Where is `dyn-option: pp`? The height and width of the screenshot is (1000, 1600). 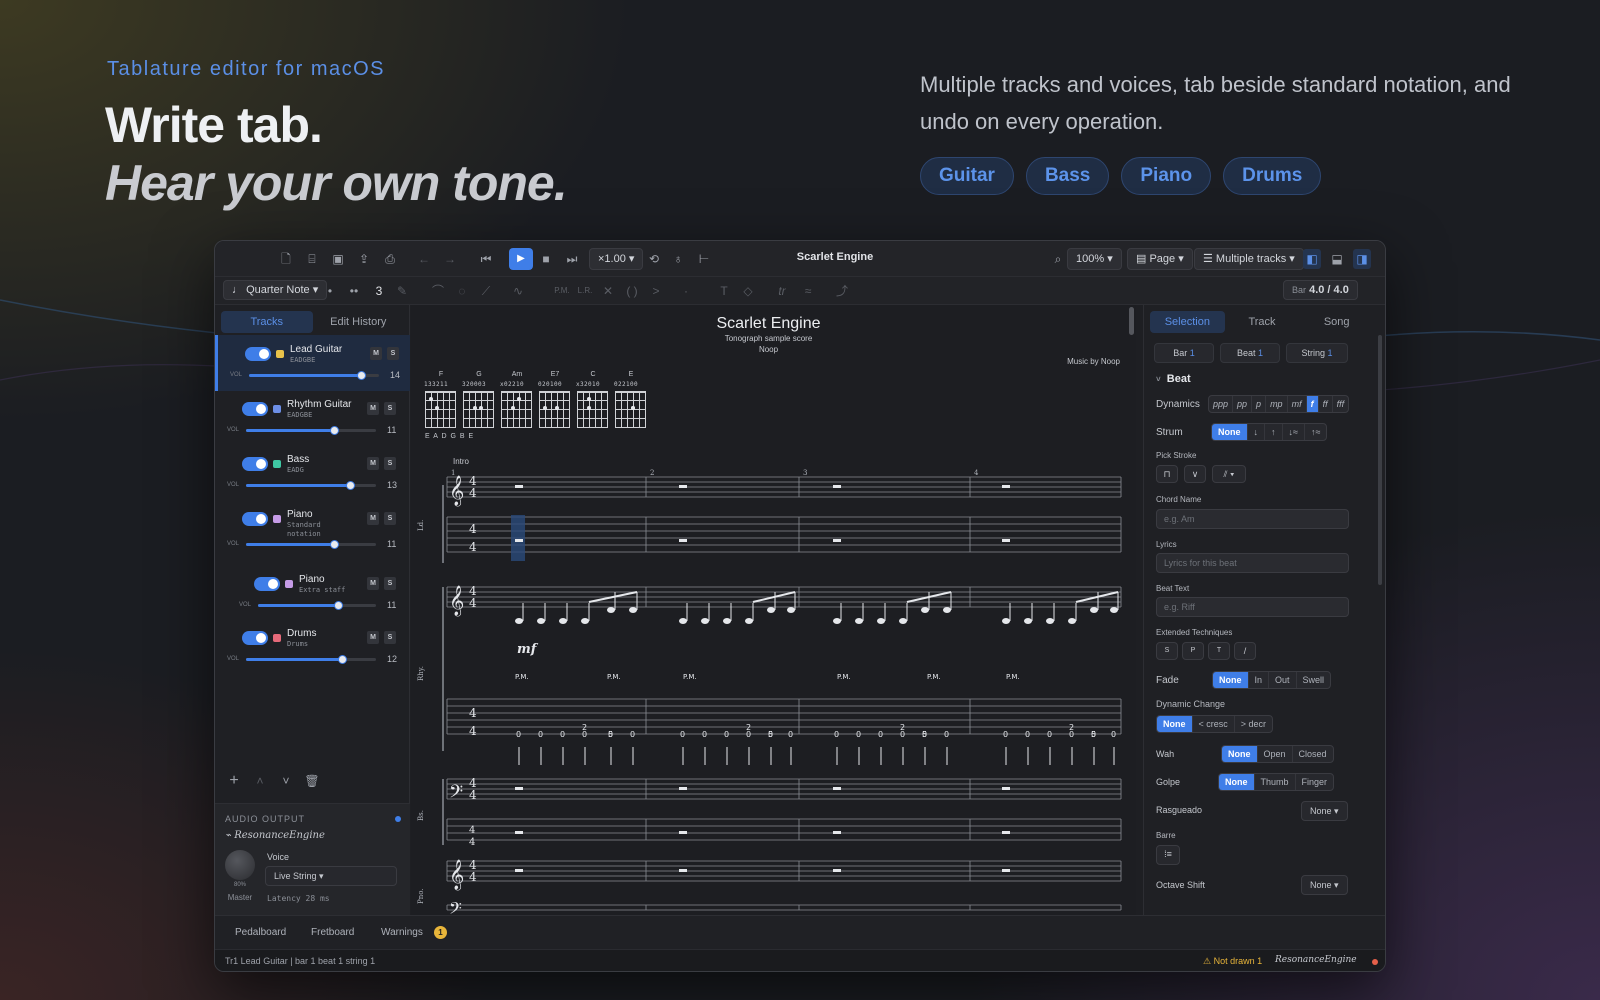 dyn-option: pp is located at coordinates (1243, 404).